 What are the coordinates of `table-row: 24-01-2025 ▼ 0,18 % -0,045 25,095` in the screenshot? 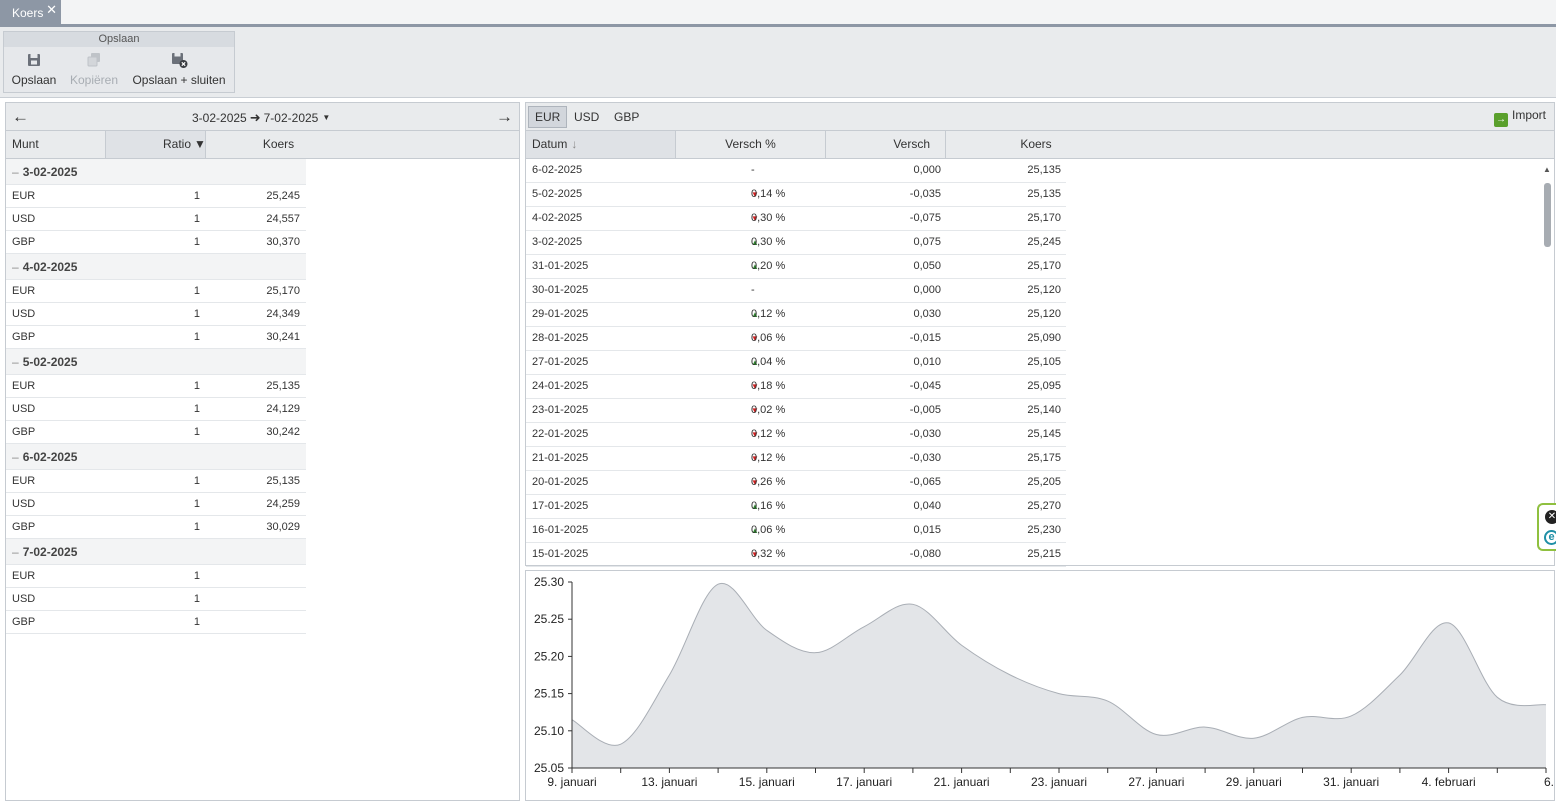 It's located at (796, 387).